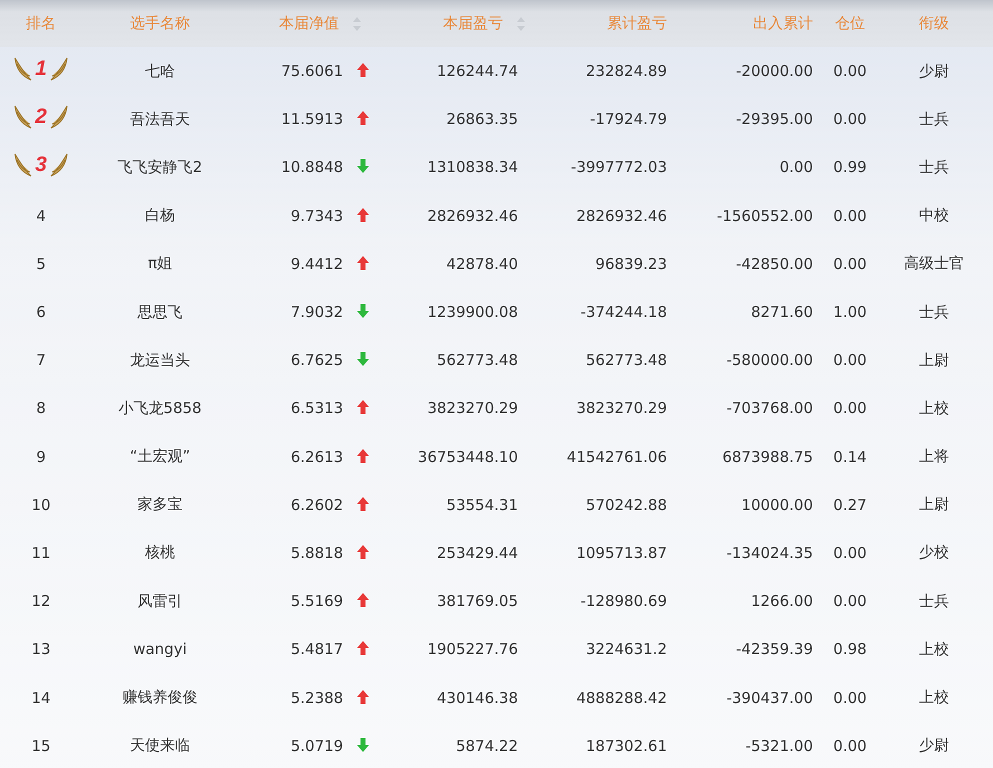 The width and height of the screenshot is (993, 768). I want to click on rank-number: 8, so click(41, 408).